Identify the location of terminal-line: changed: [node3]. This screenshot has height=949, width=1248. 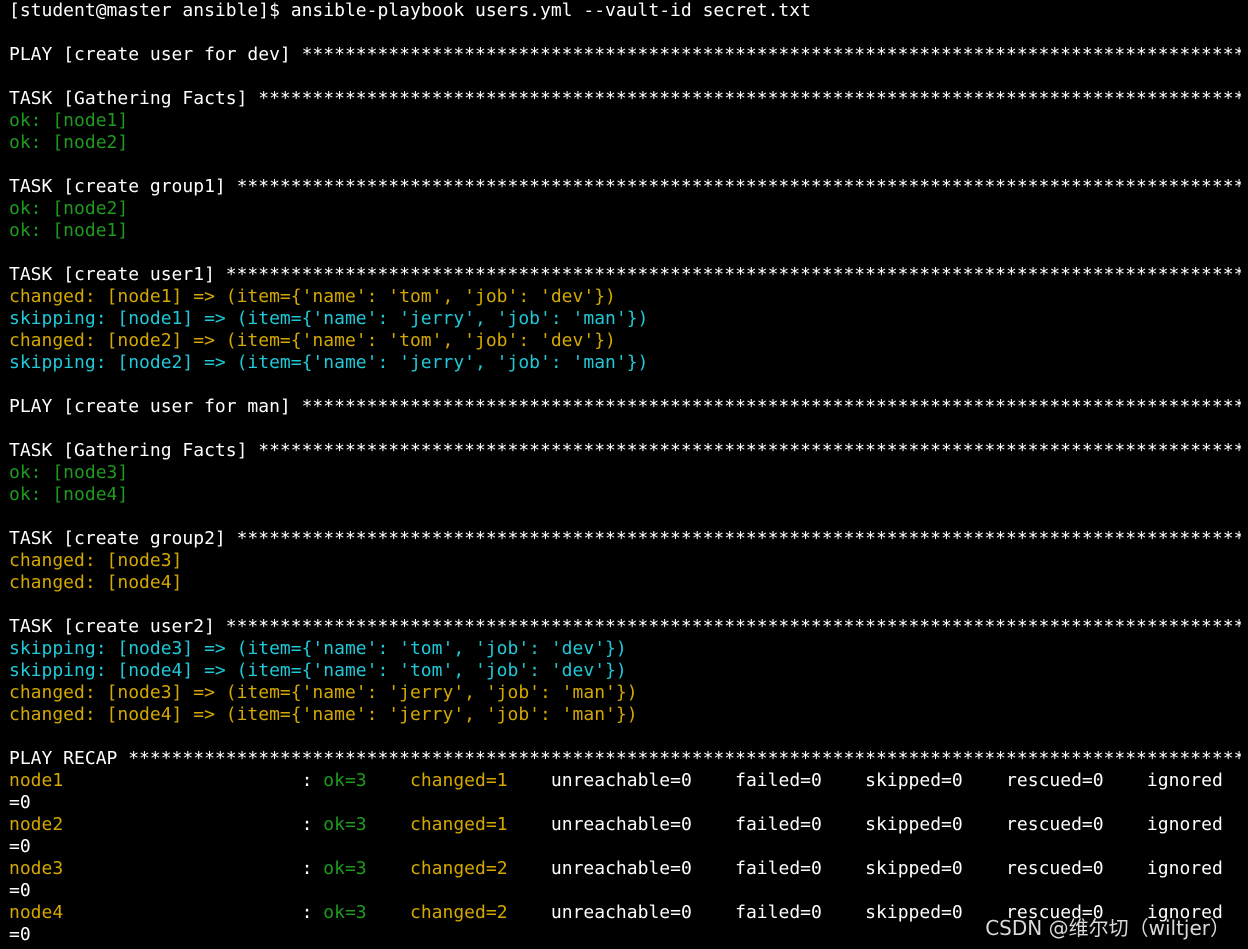
(96, 560).